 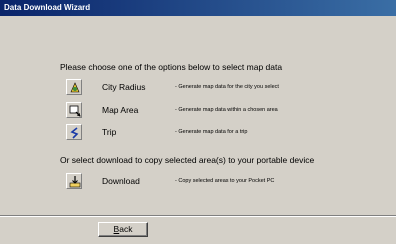 I want to click on trip-option: Trip - Generate map data for a trip, so click(x=216, y=133).